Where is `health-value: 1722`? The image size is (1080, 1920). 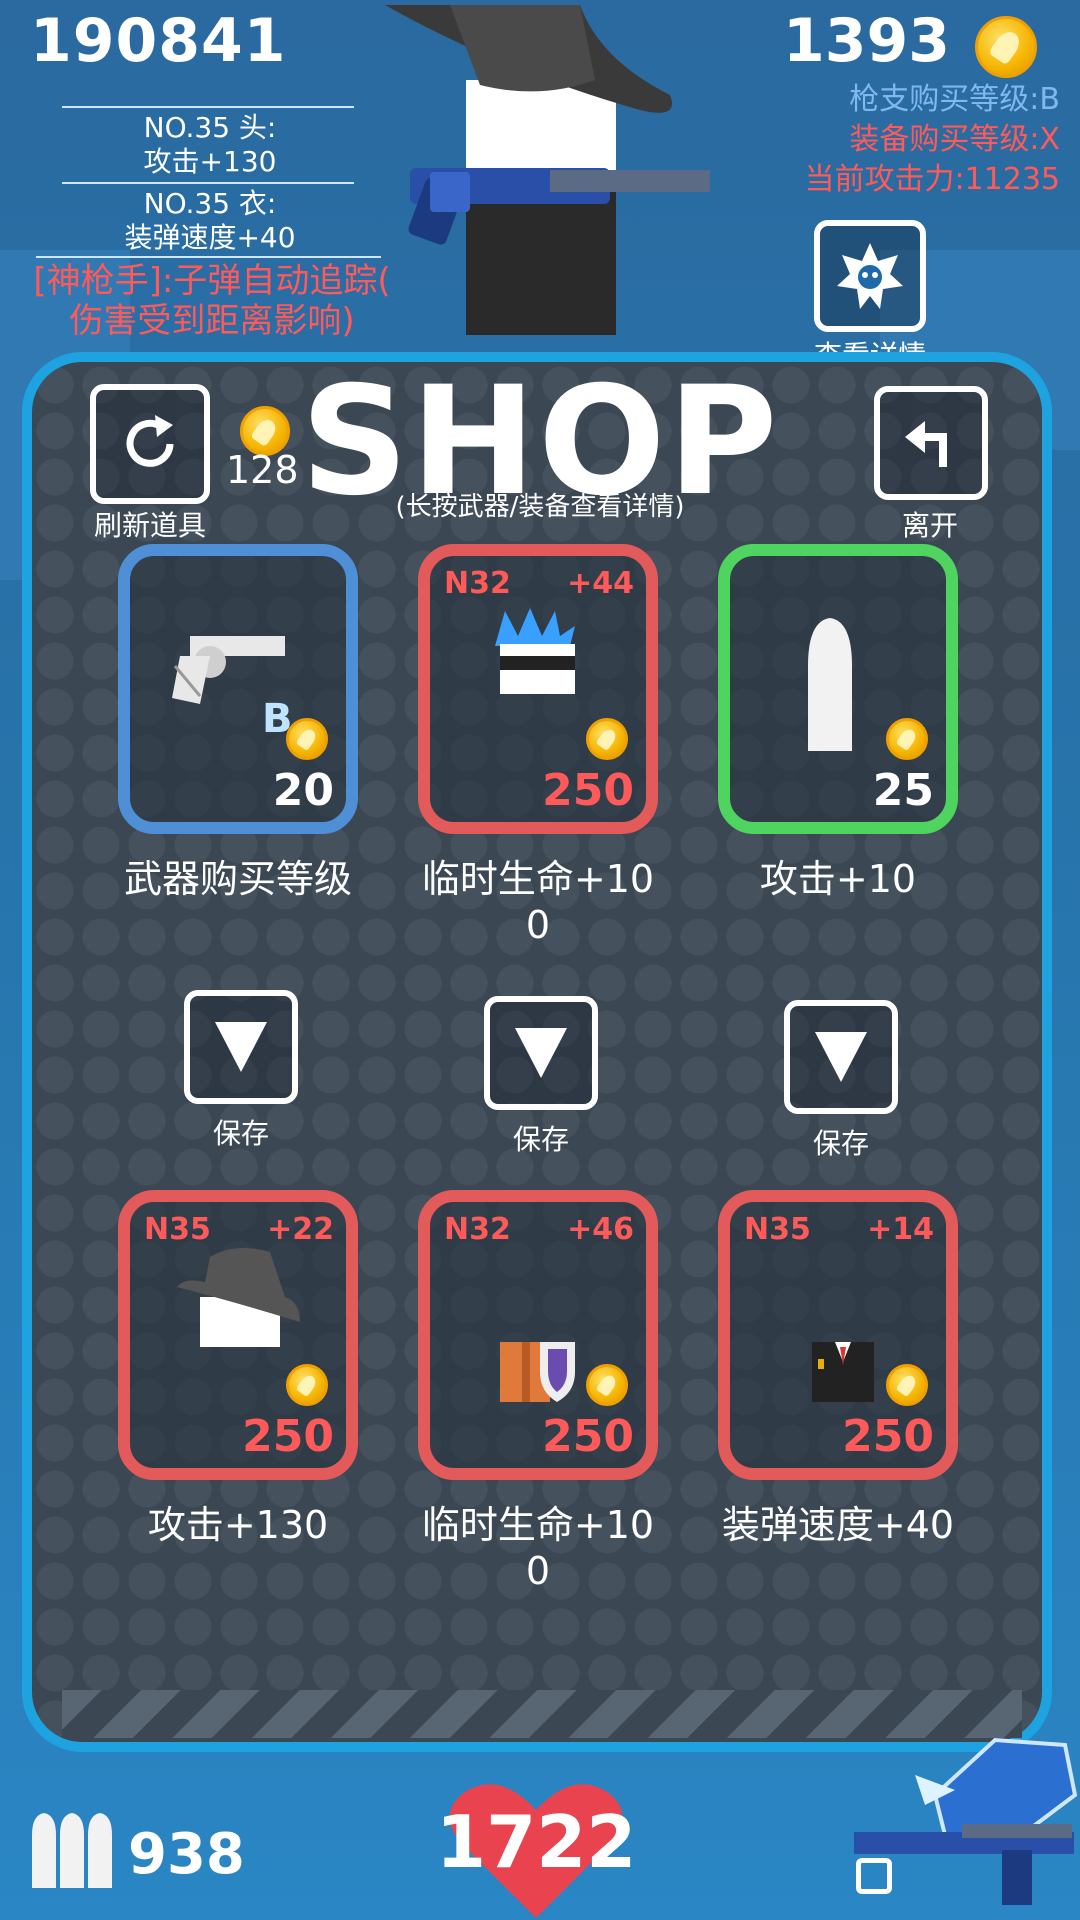 health-value: 1722 is located at coordinates (536, 1842).